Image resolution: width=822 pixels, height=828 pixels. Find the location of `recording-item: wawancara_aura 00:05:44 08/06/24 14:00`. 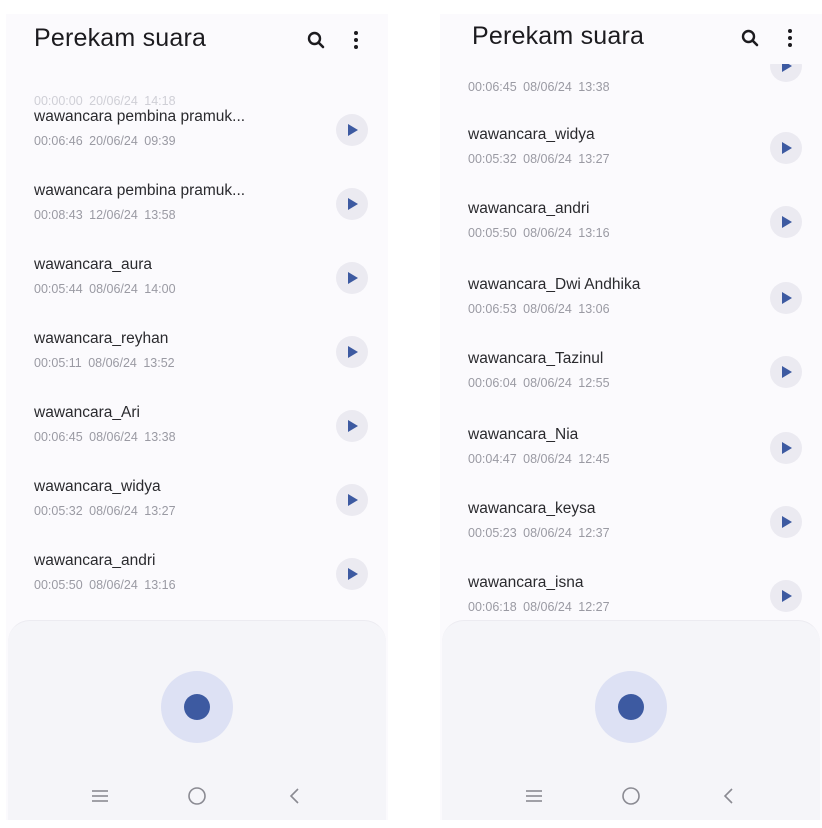

recording-item: wawancara_aura 00:05:44 08/06/24 14:00 is located at coordinates (197, 293).